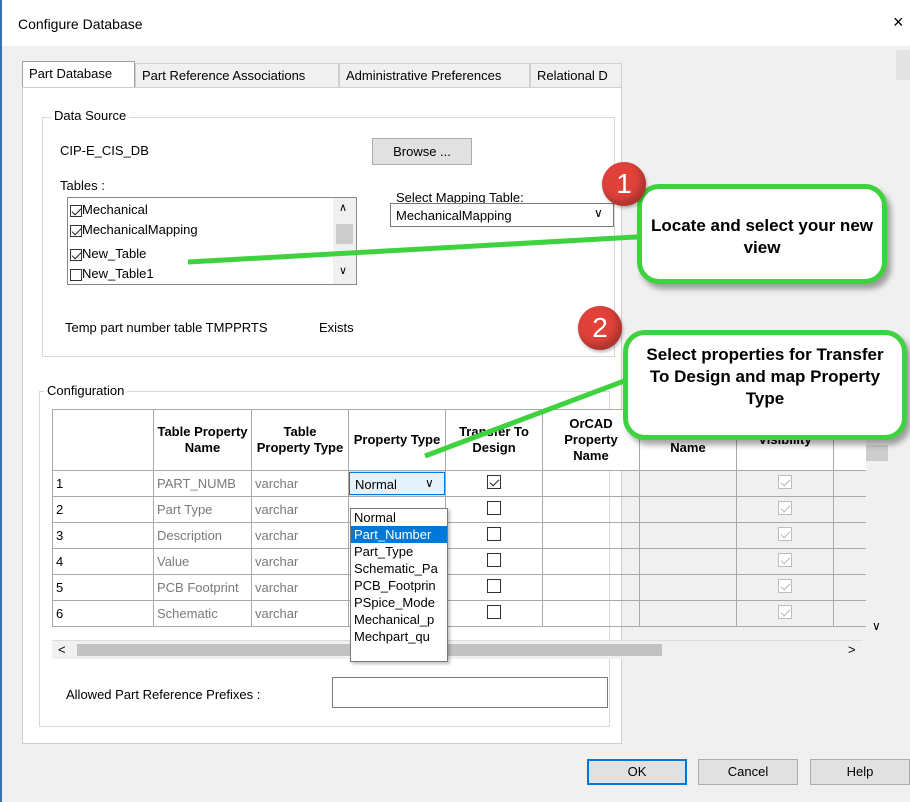 The width and height of the screenshot is (910, 802). I want to click on callout-1: Locate and select your new view, so click(762, 234).